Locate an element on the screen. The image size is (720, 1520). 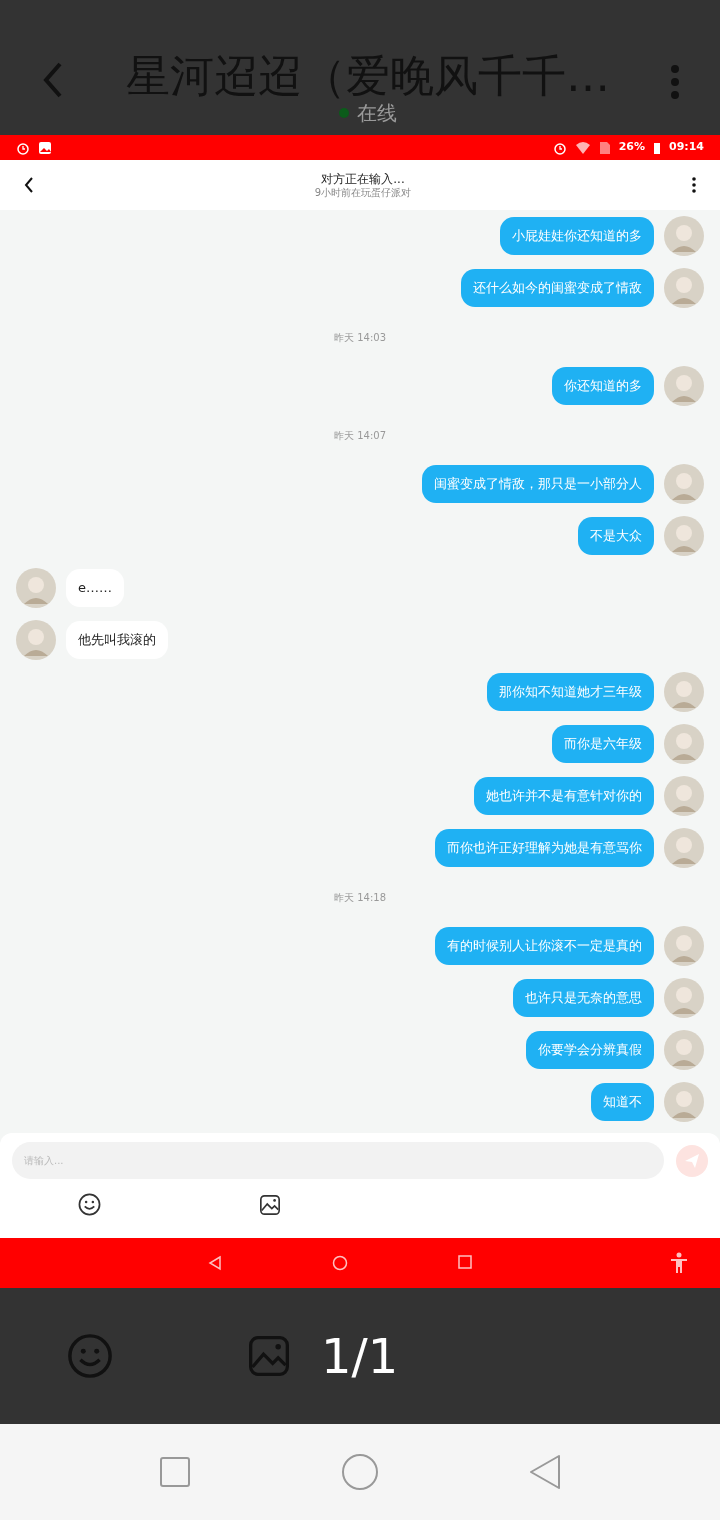
more-icon is located at coordinates (694, 185).